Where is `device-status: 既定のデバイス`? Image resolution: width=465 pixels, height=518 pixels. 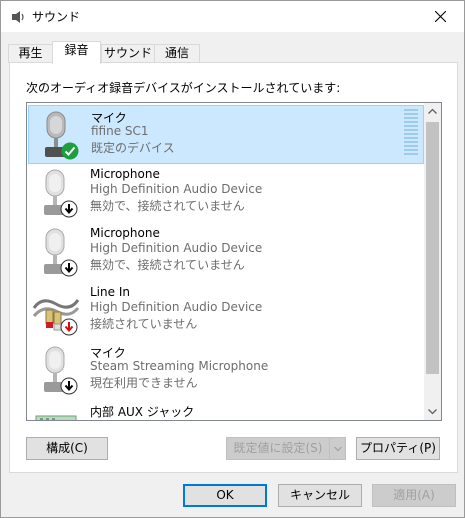
device-status: 既定のデバイス is located at coordinates (133, 148).